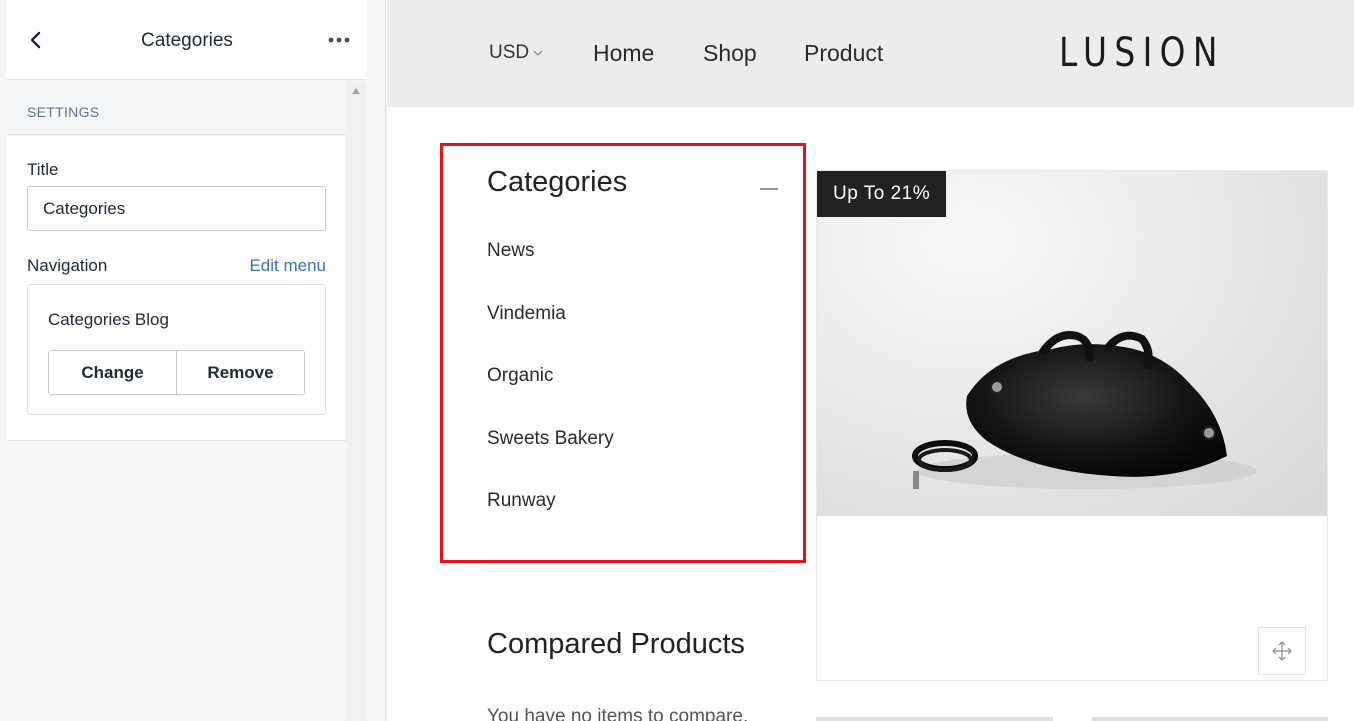 Image resolution: width=1354 pixels, height=721 pixels. Describe the element at coordinates (356, 91) in the screenshot. I see `scroll-up-arrow-icon` at that location.